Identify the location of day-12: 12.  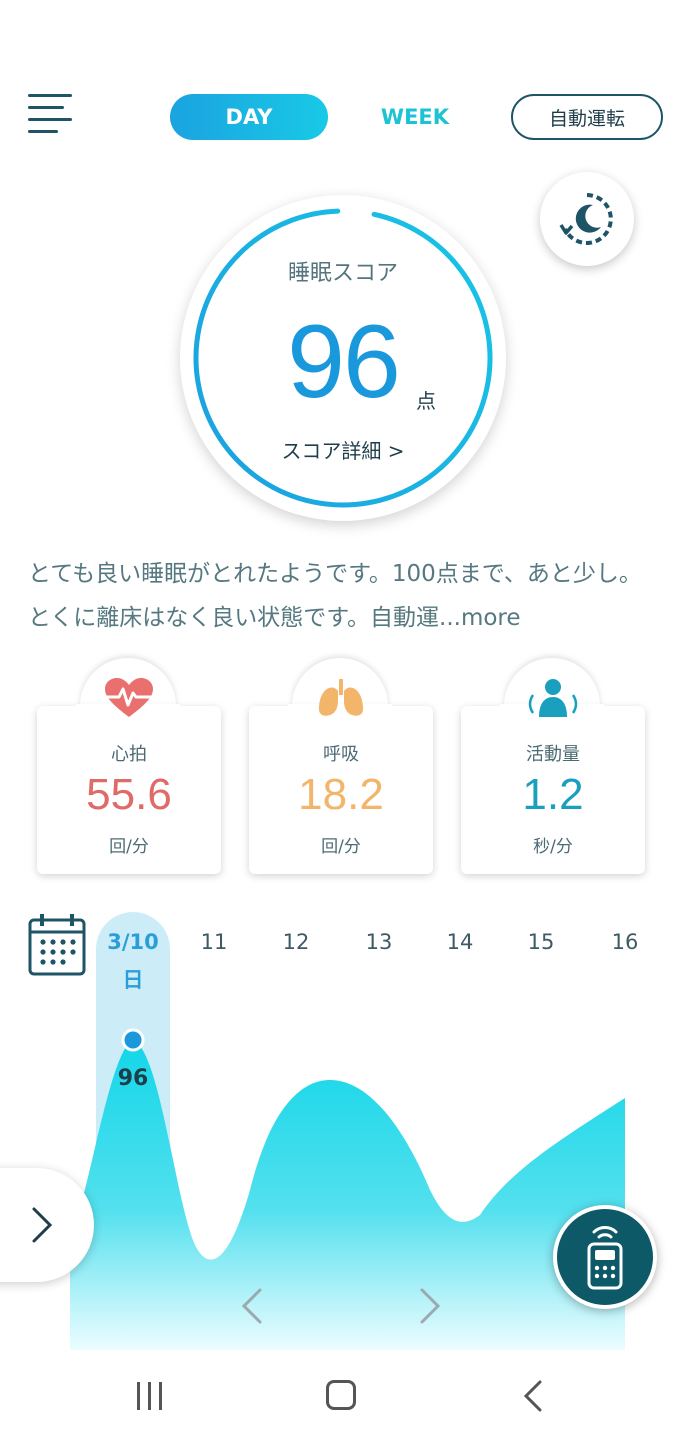
(296, 942).